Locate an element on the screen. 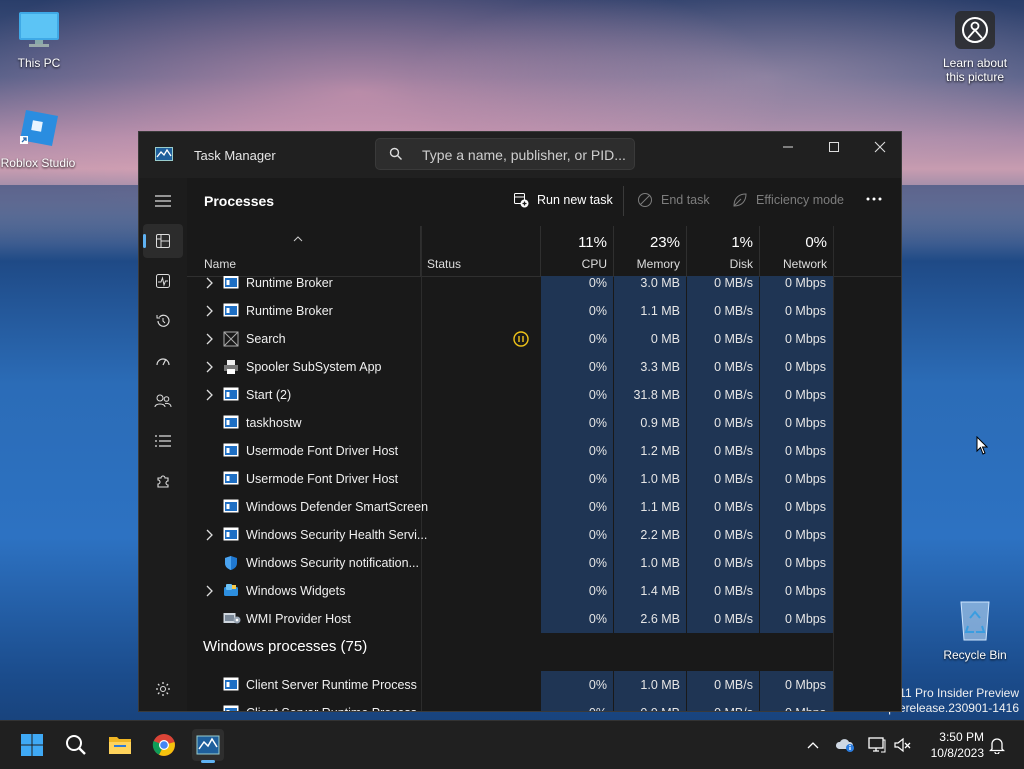 The width and height of the screenshot is (1024, 769). close-button is located at coordinates (880, 147).